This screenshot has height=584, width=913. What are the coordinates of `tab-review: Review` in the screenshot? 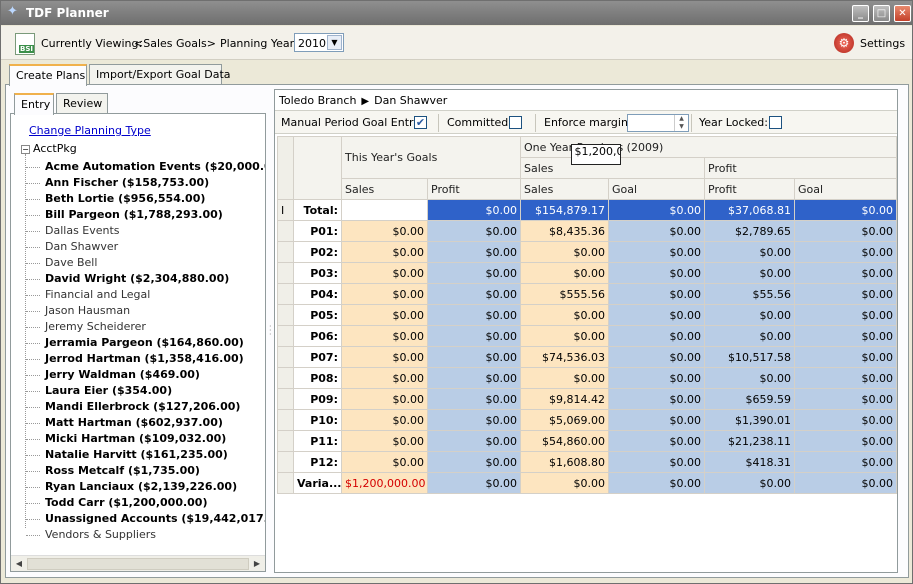 It's located at (82, 103).